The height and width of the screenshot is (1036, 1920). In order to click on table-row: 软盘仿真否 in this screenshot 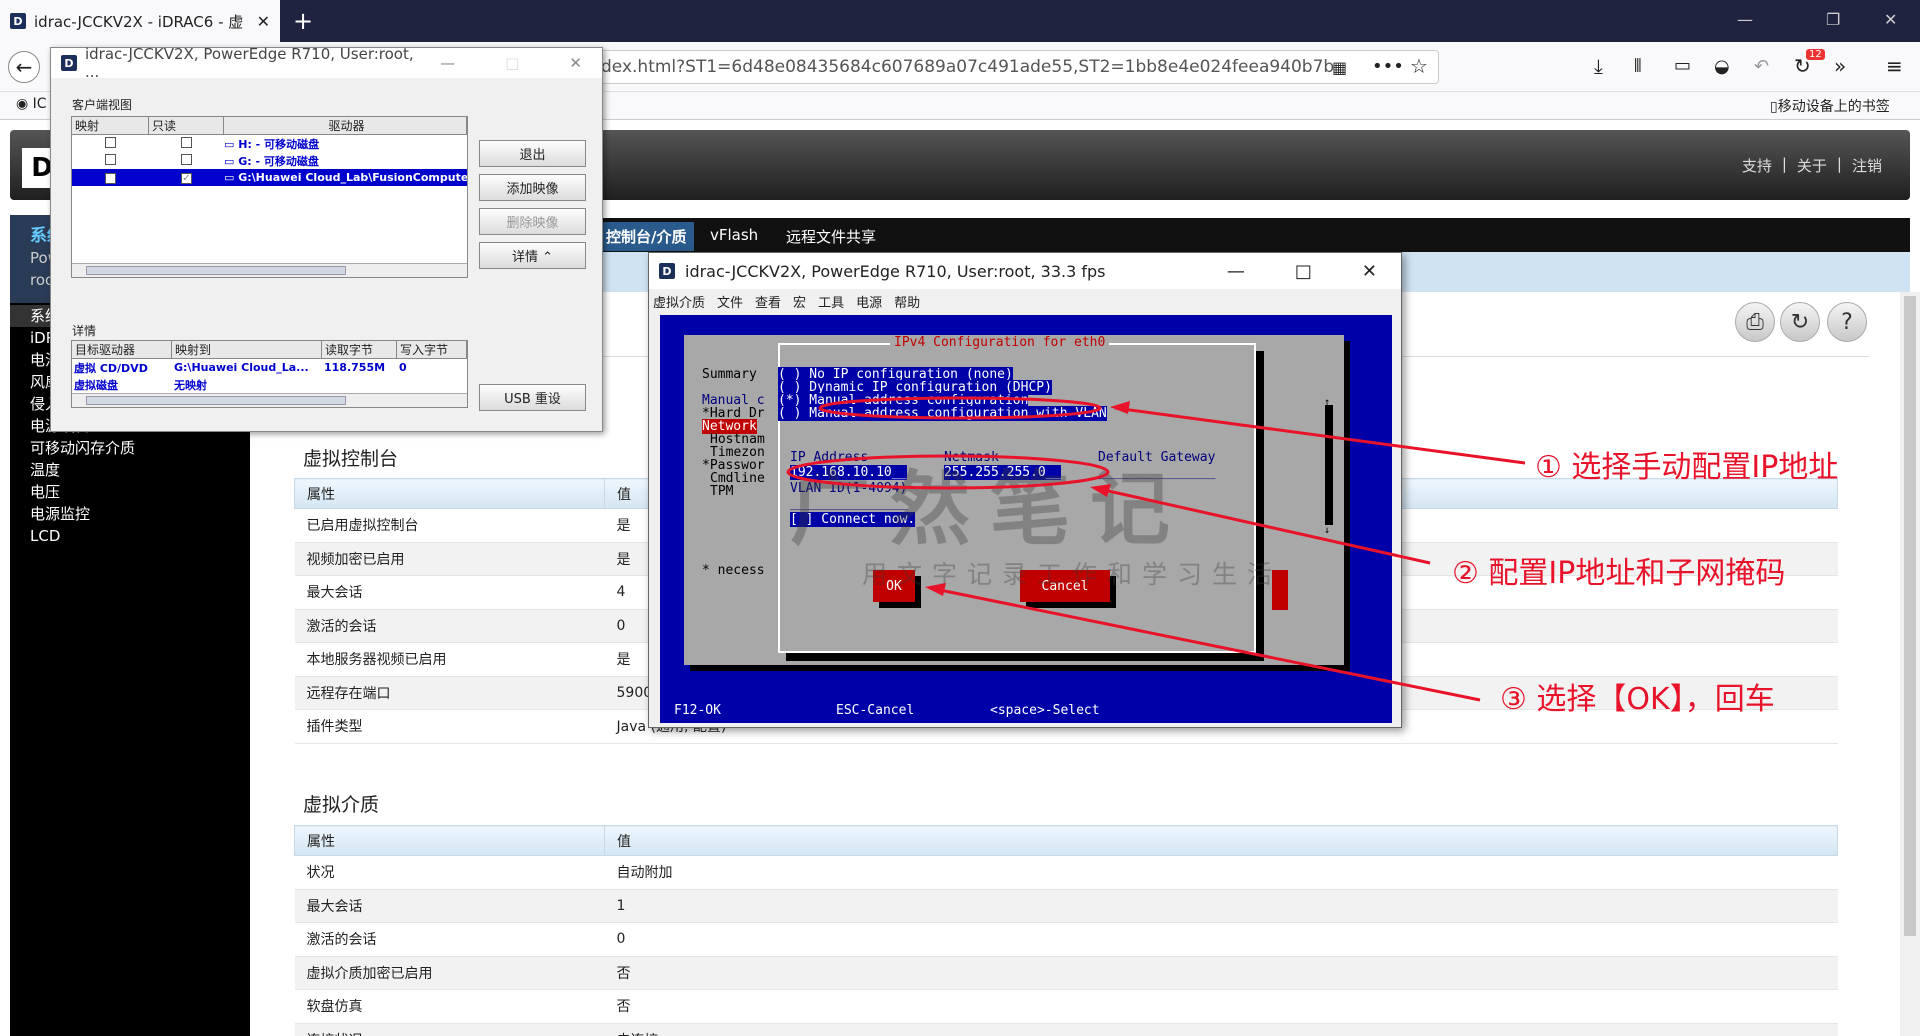, I will do `click(1066, 1006)`.